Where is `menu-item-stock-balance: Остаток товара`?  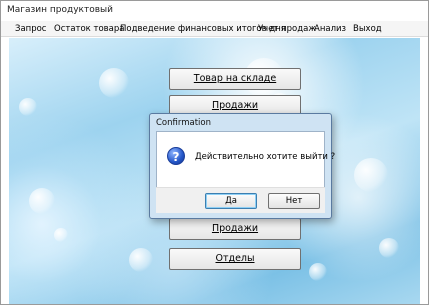 menu-item-stock-balance: Остаток товара is located at coordinates (89, 29).